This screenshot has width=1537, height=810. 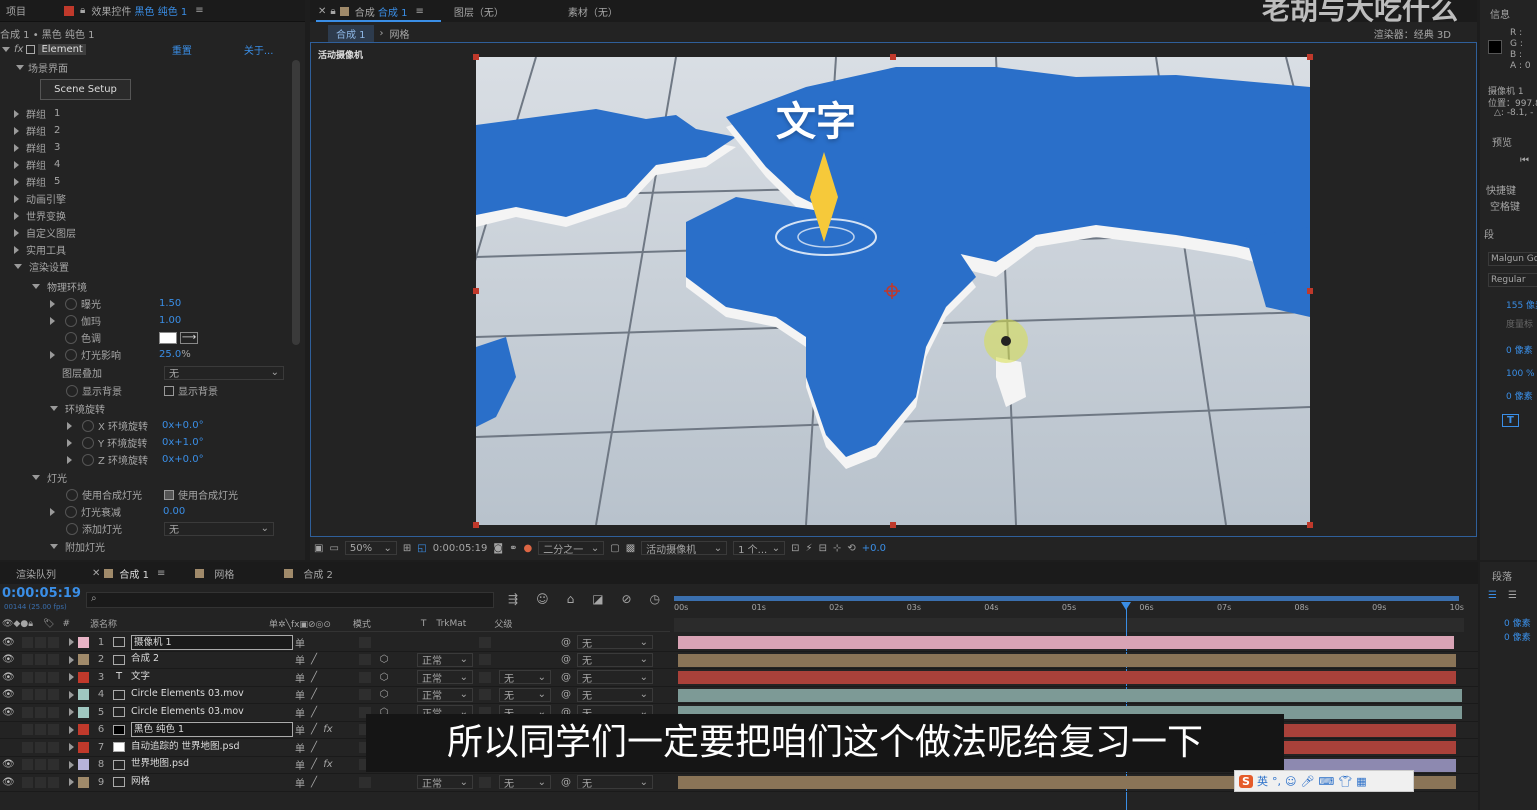 I want to click on subtab-comp1: 合成 1, so click(x=351, y=33).